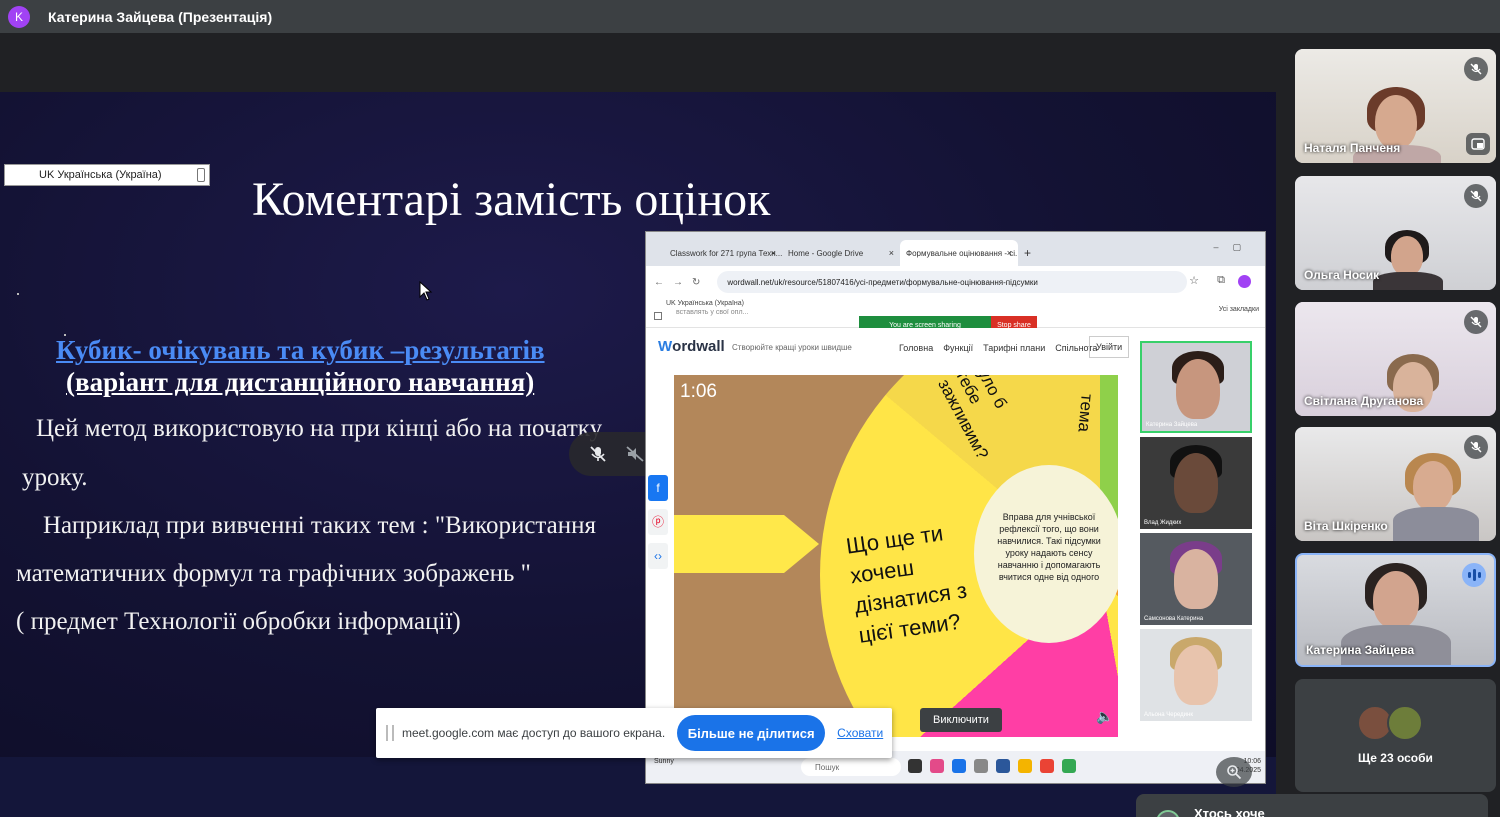  Describe the element at coordinates (705, 303) in the screenshot. I see `bookmark-lang: UK Українська (Україна)` at that location.